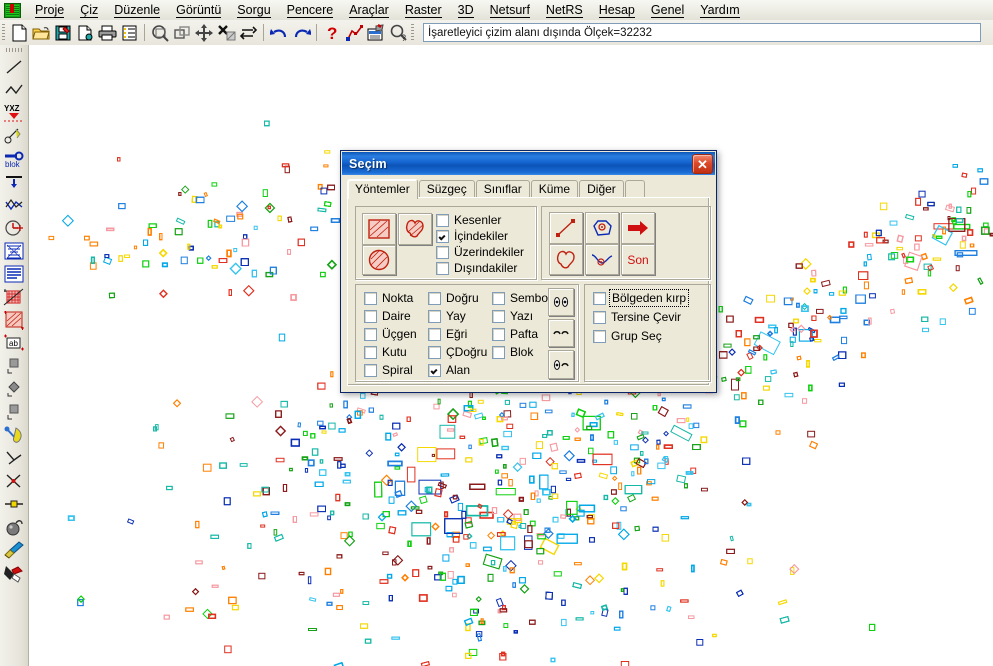 The width and height of the screenshot is (993, 666). I want to click on select-polygon-icon, so click(566, 259).